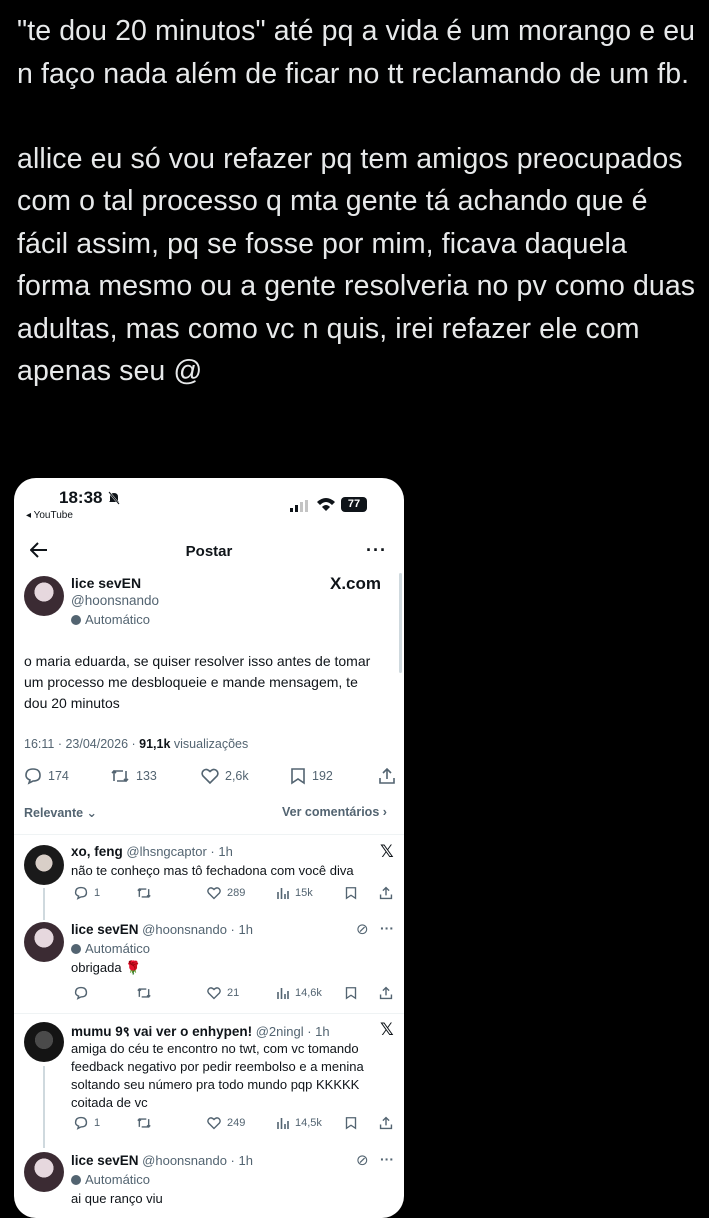 Image resolution: width=709 pixels, height=1218 pixels. I want to click on view-count: 14,5k, so click(308, 1123).